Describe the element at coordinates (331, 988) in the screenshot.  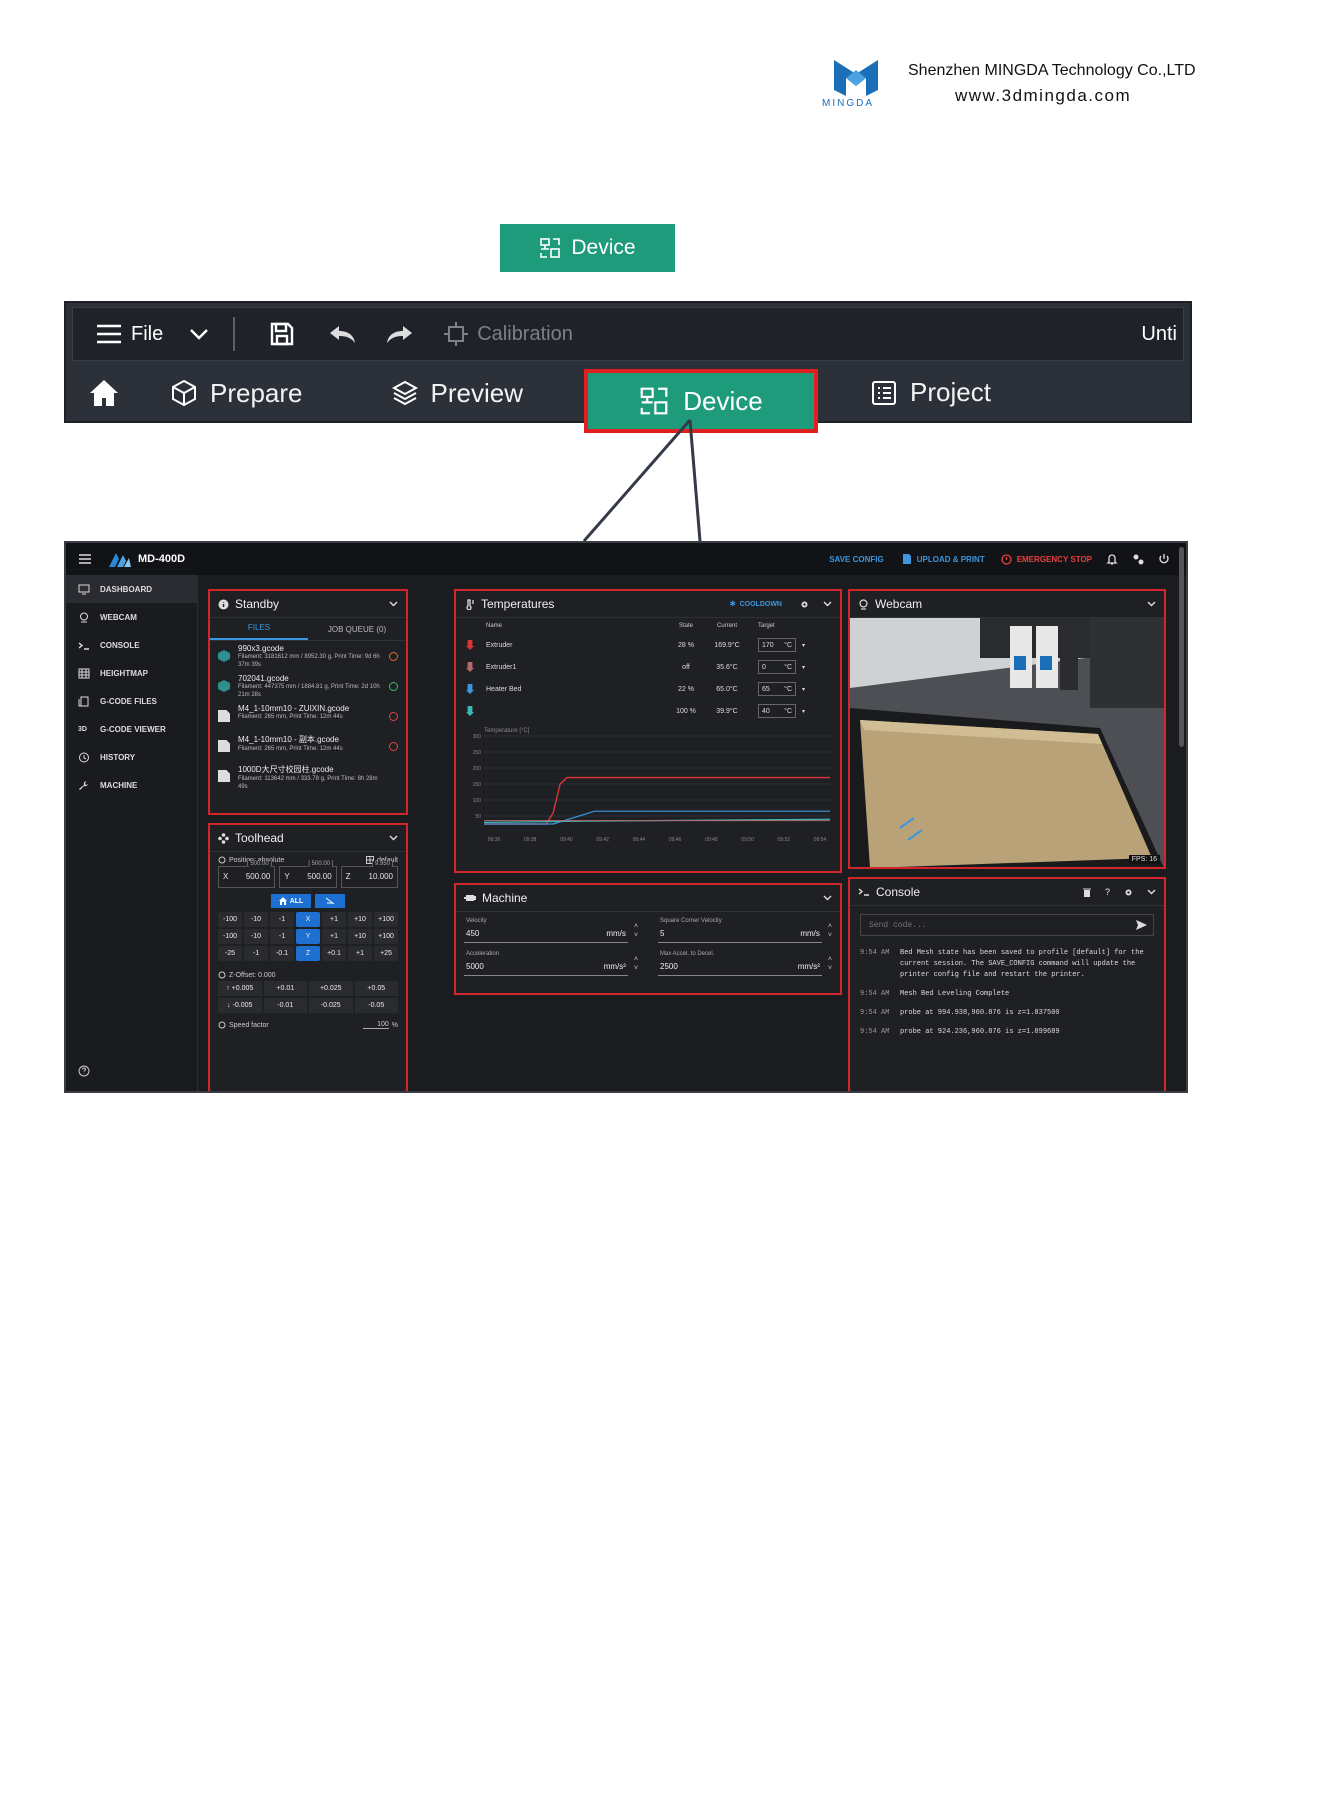
I see `z-offset-button: +0.025` at that location.